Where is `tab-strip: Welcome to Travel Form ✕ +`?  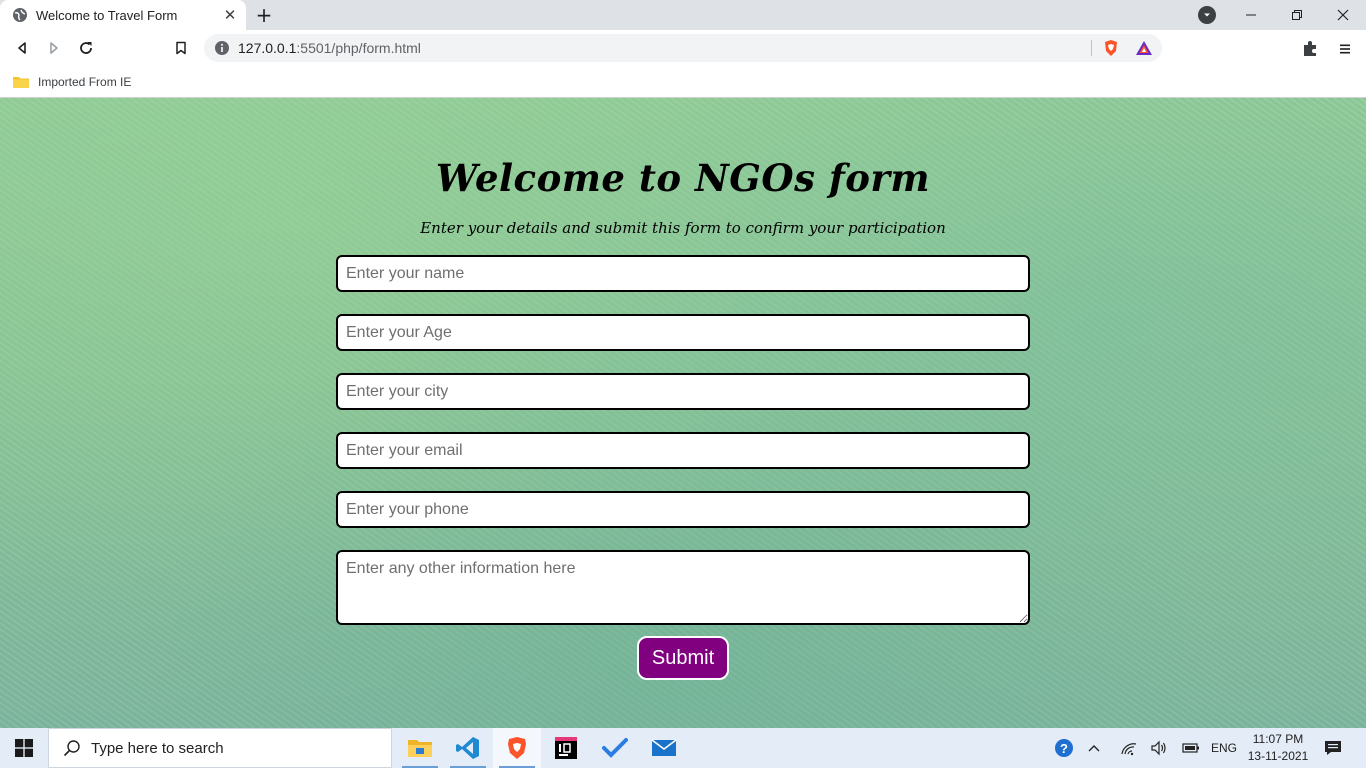
tab-strip: Welcome to Travel Form ✕ + is located at coordinates (683, 15).